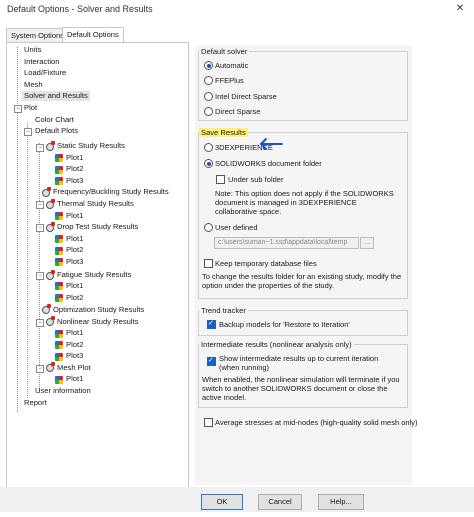 Image resolution: width=474 pixels, height=517 pixels. I want to click on under-sub-folder-checkbox, so click(220, 179).